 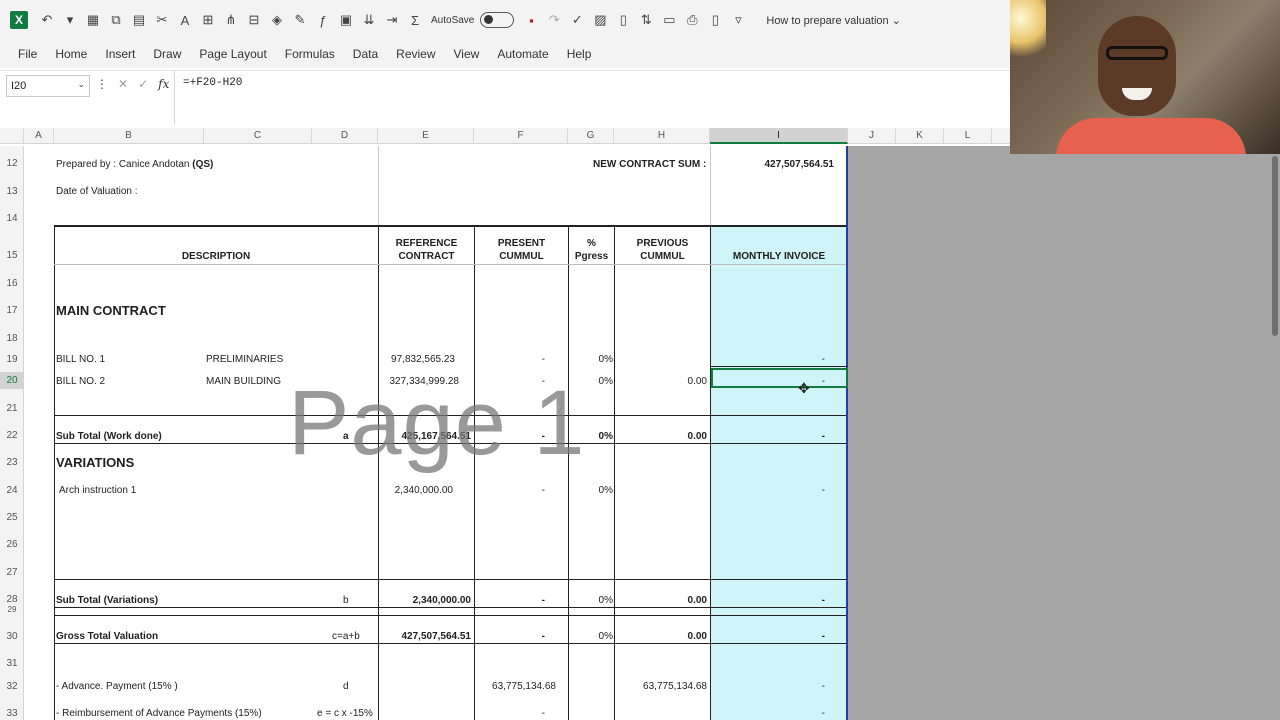 What do you see at coordinates (12, 408) in the screenshot?
I see `row-header: 21` at bounding box center [12, 408].